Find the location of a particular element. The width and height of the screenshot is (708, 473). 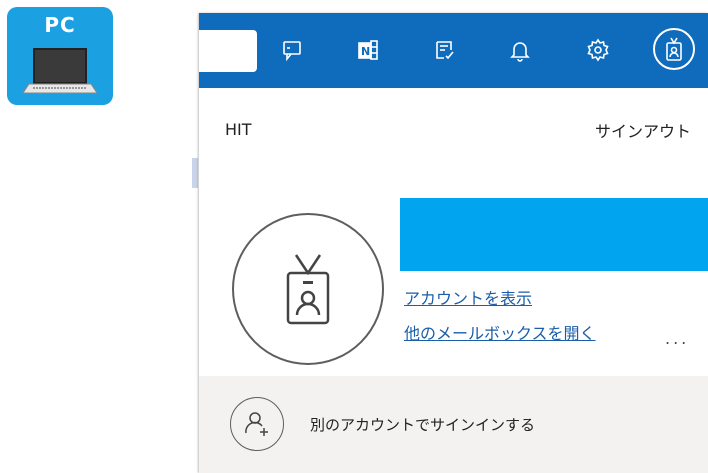

add-account-row: 別のアカウントでサインインする is located at coordinates (453, 424).